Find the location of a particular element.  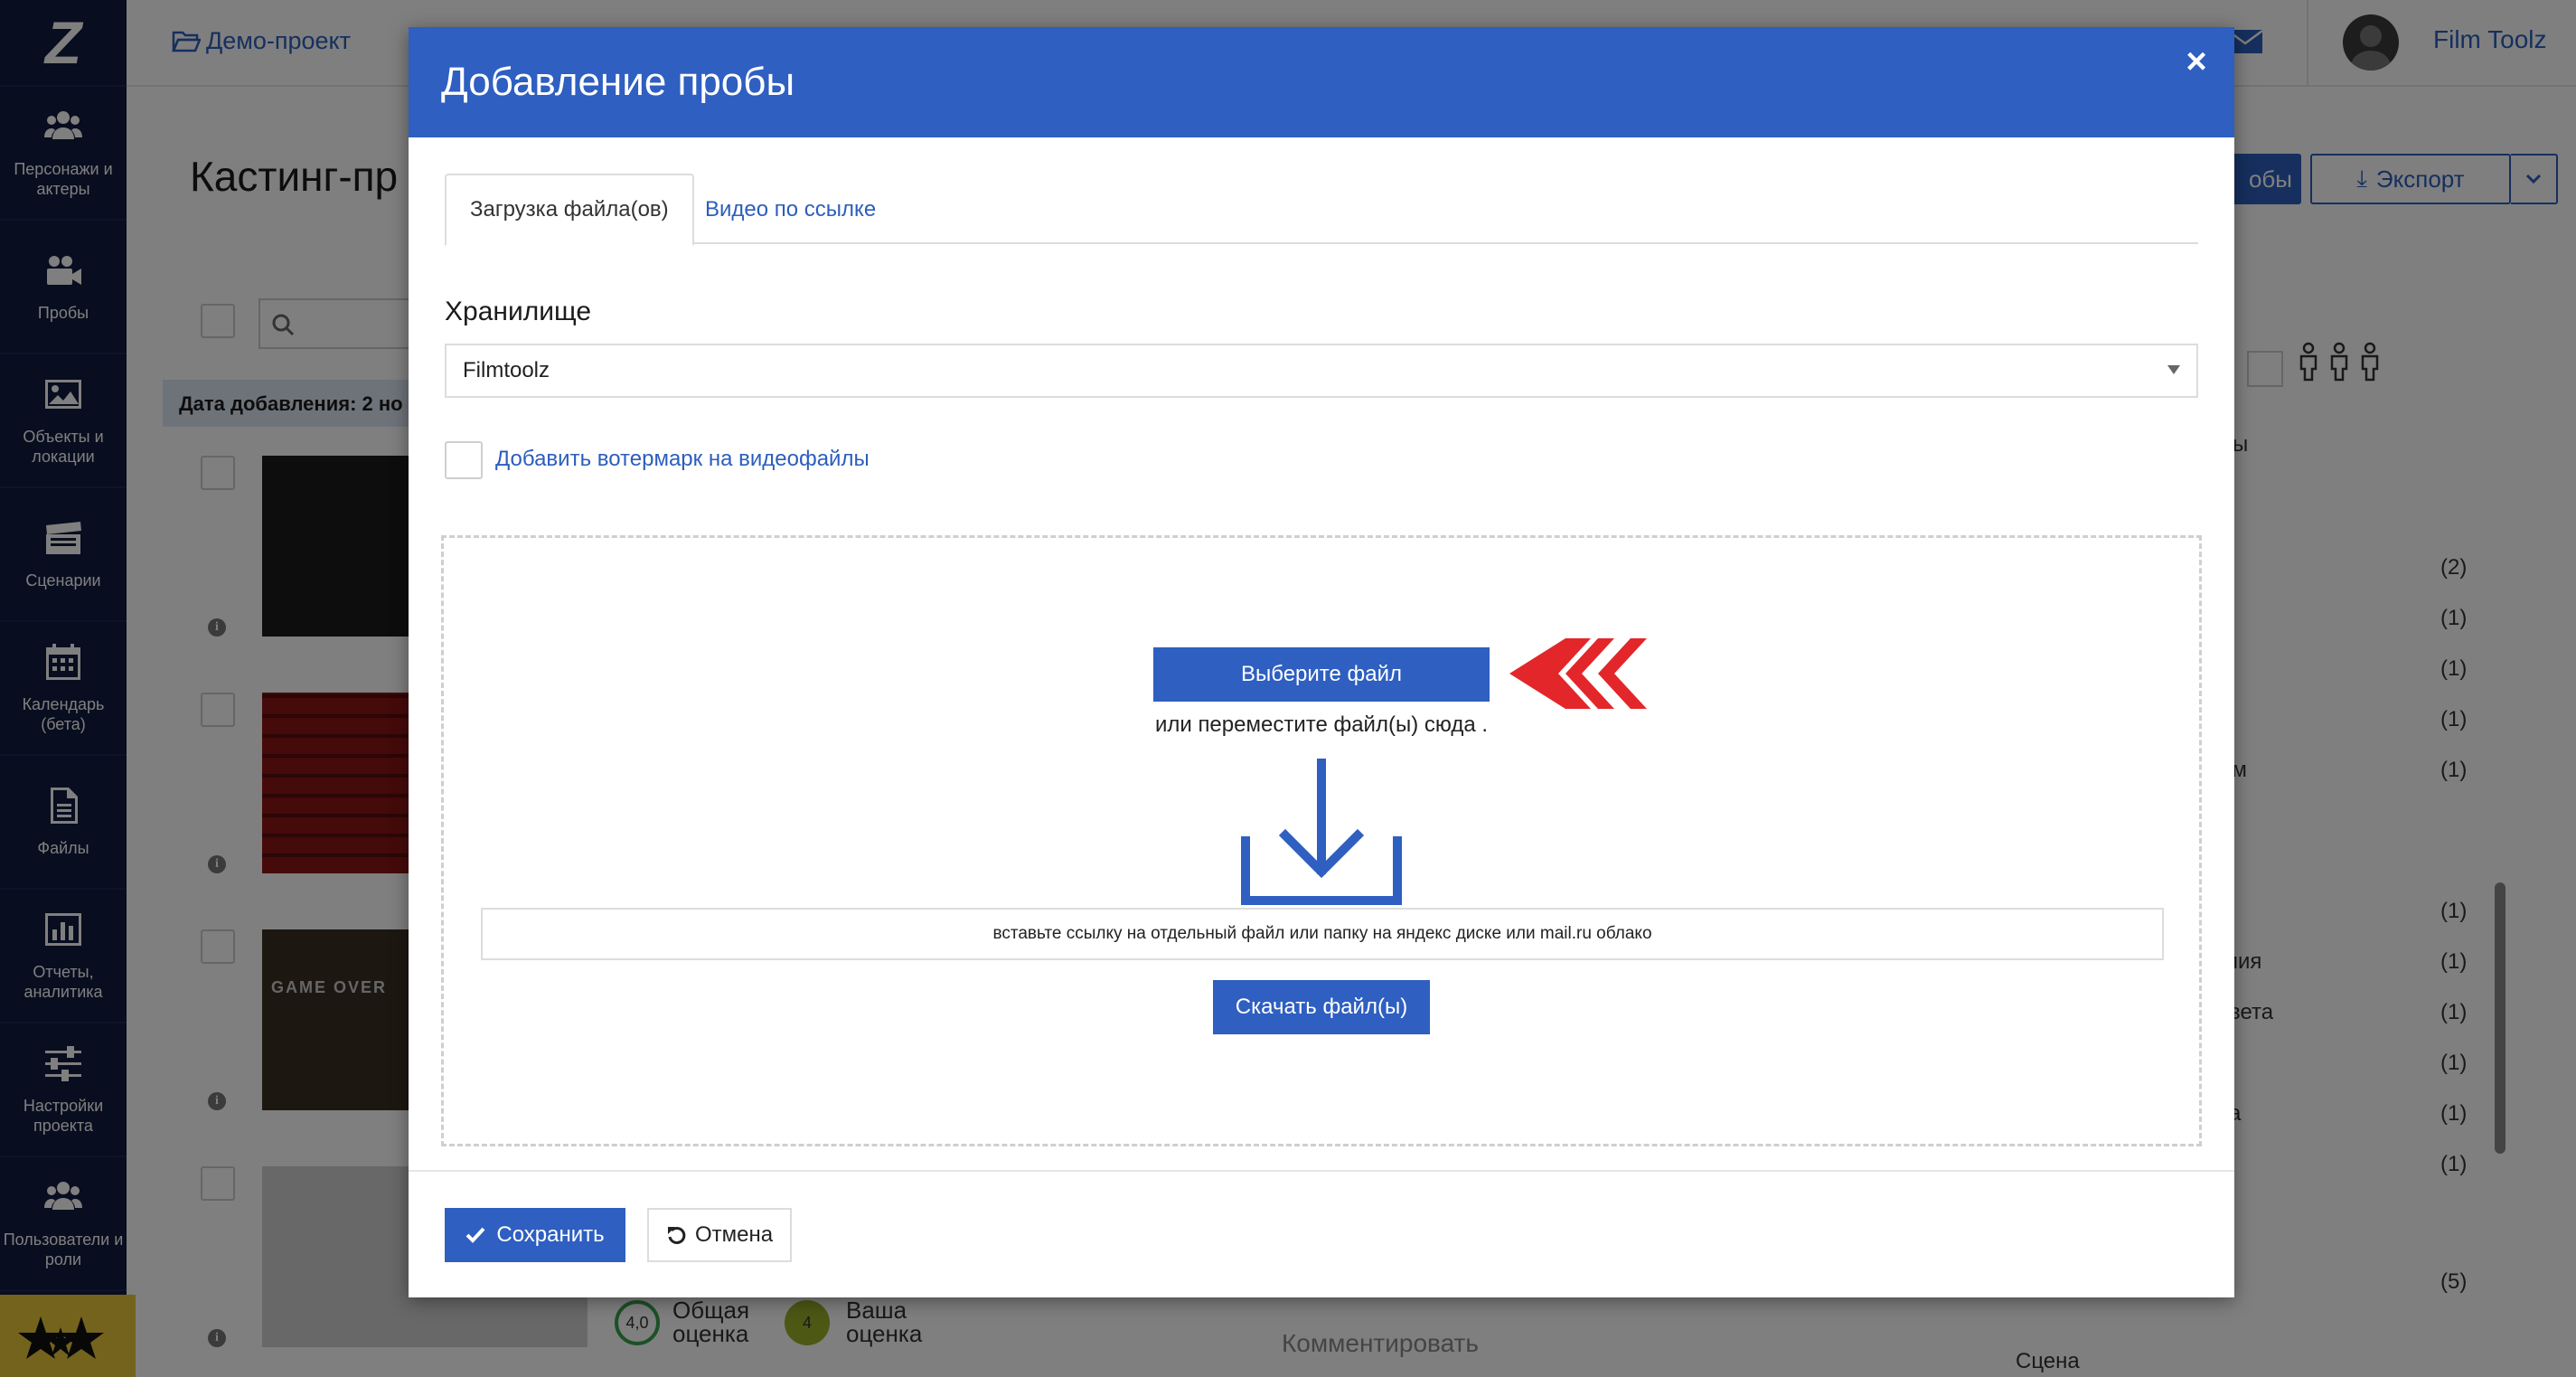

close-icon: × is located at coordinates (2196, 61).